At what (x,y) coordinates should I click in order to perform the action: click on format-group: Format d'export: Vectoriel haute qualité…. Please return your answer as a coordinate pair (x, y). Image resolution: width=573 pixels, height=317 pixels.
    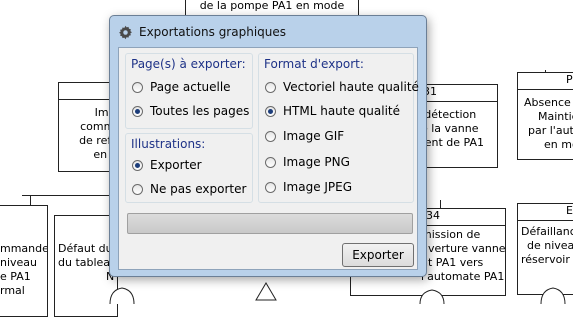
    Looking at the image, I should click on (338, 128).